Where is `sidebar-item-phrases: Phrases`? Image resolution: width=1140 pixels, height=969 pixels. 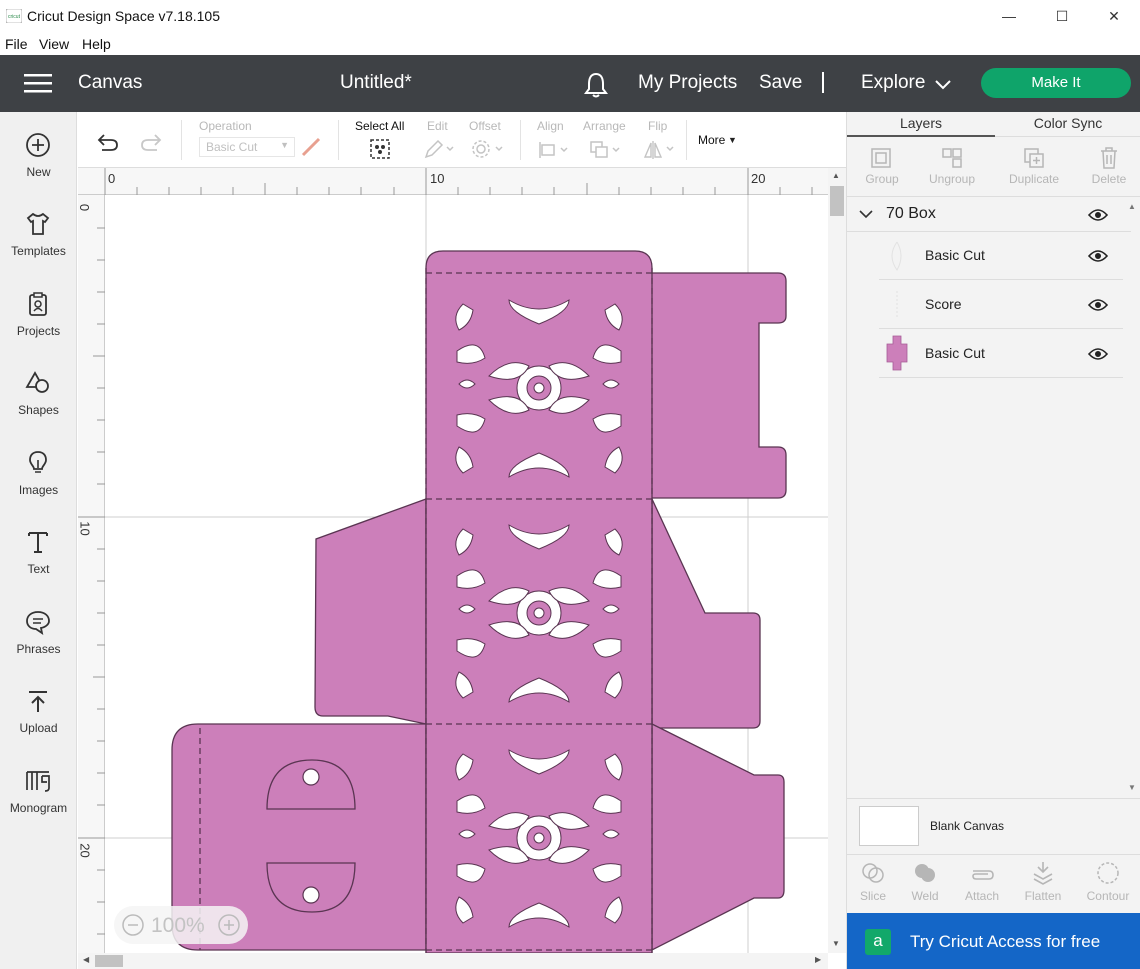
sidebar-item-phrases: Phrases is located at coordinates (38, 632).